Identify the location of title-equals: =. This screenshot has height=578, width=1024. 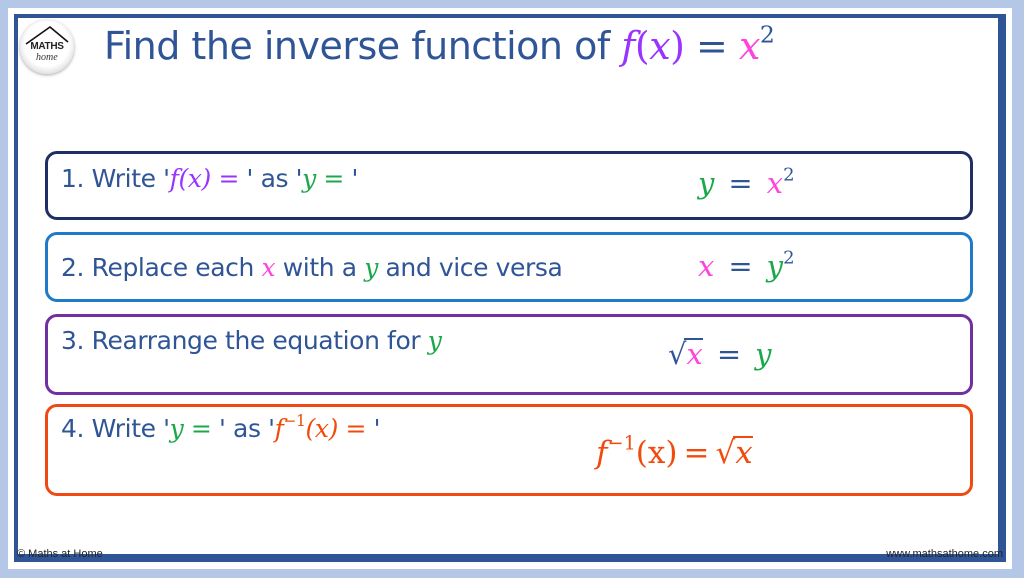
(711, 46).